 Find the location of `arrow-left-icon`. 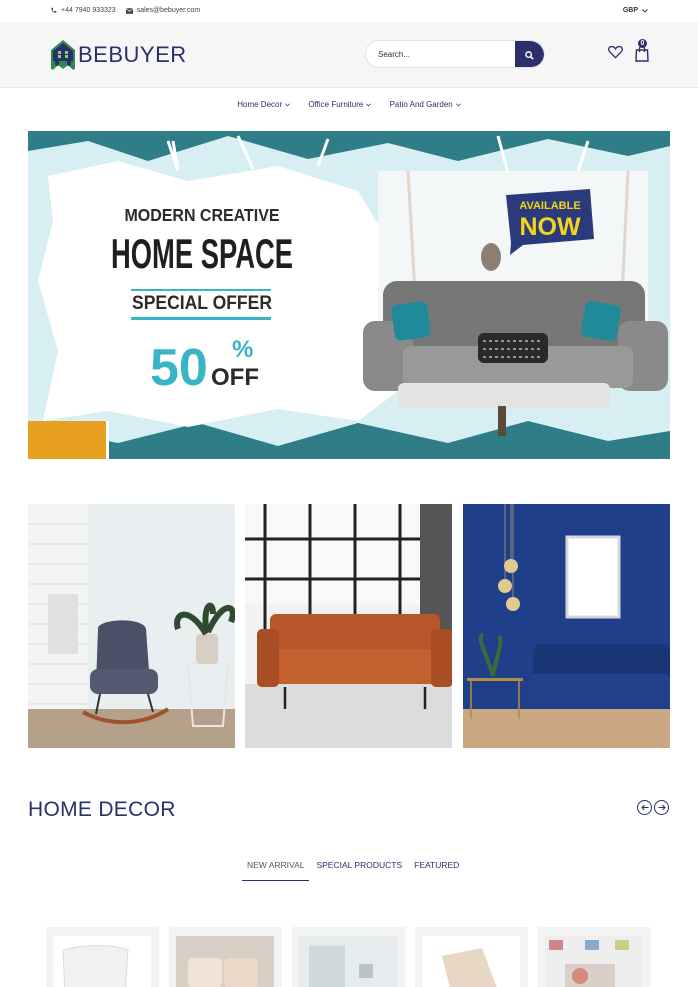

arrow-left-icon is located at coordinates (644, 807).